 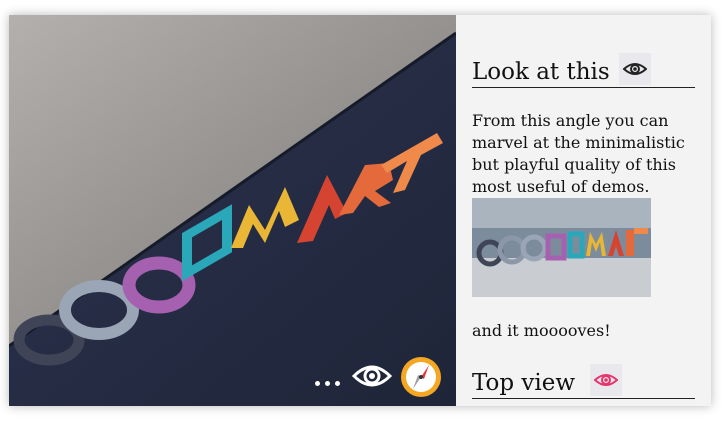 I want to click on look-view-button, so click(x=635, y=69).